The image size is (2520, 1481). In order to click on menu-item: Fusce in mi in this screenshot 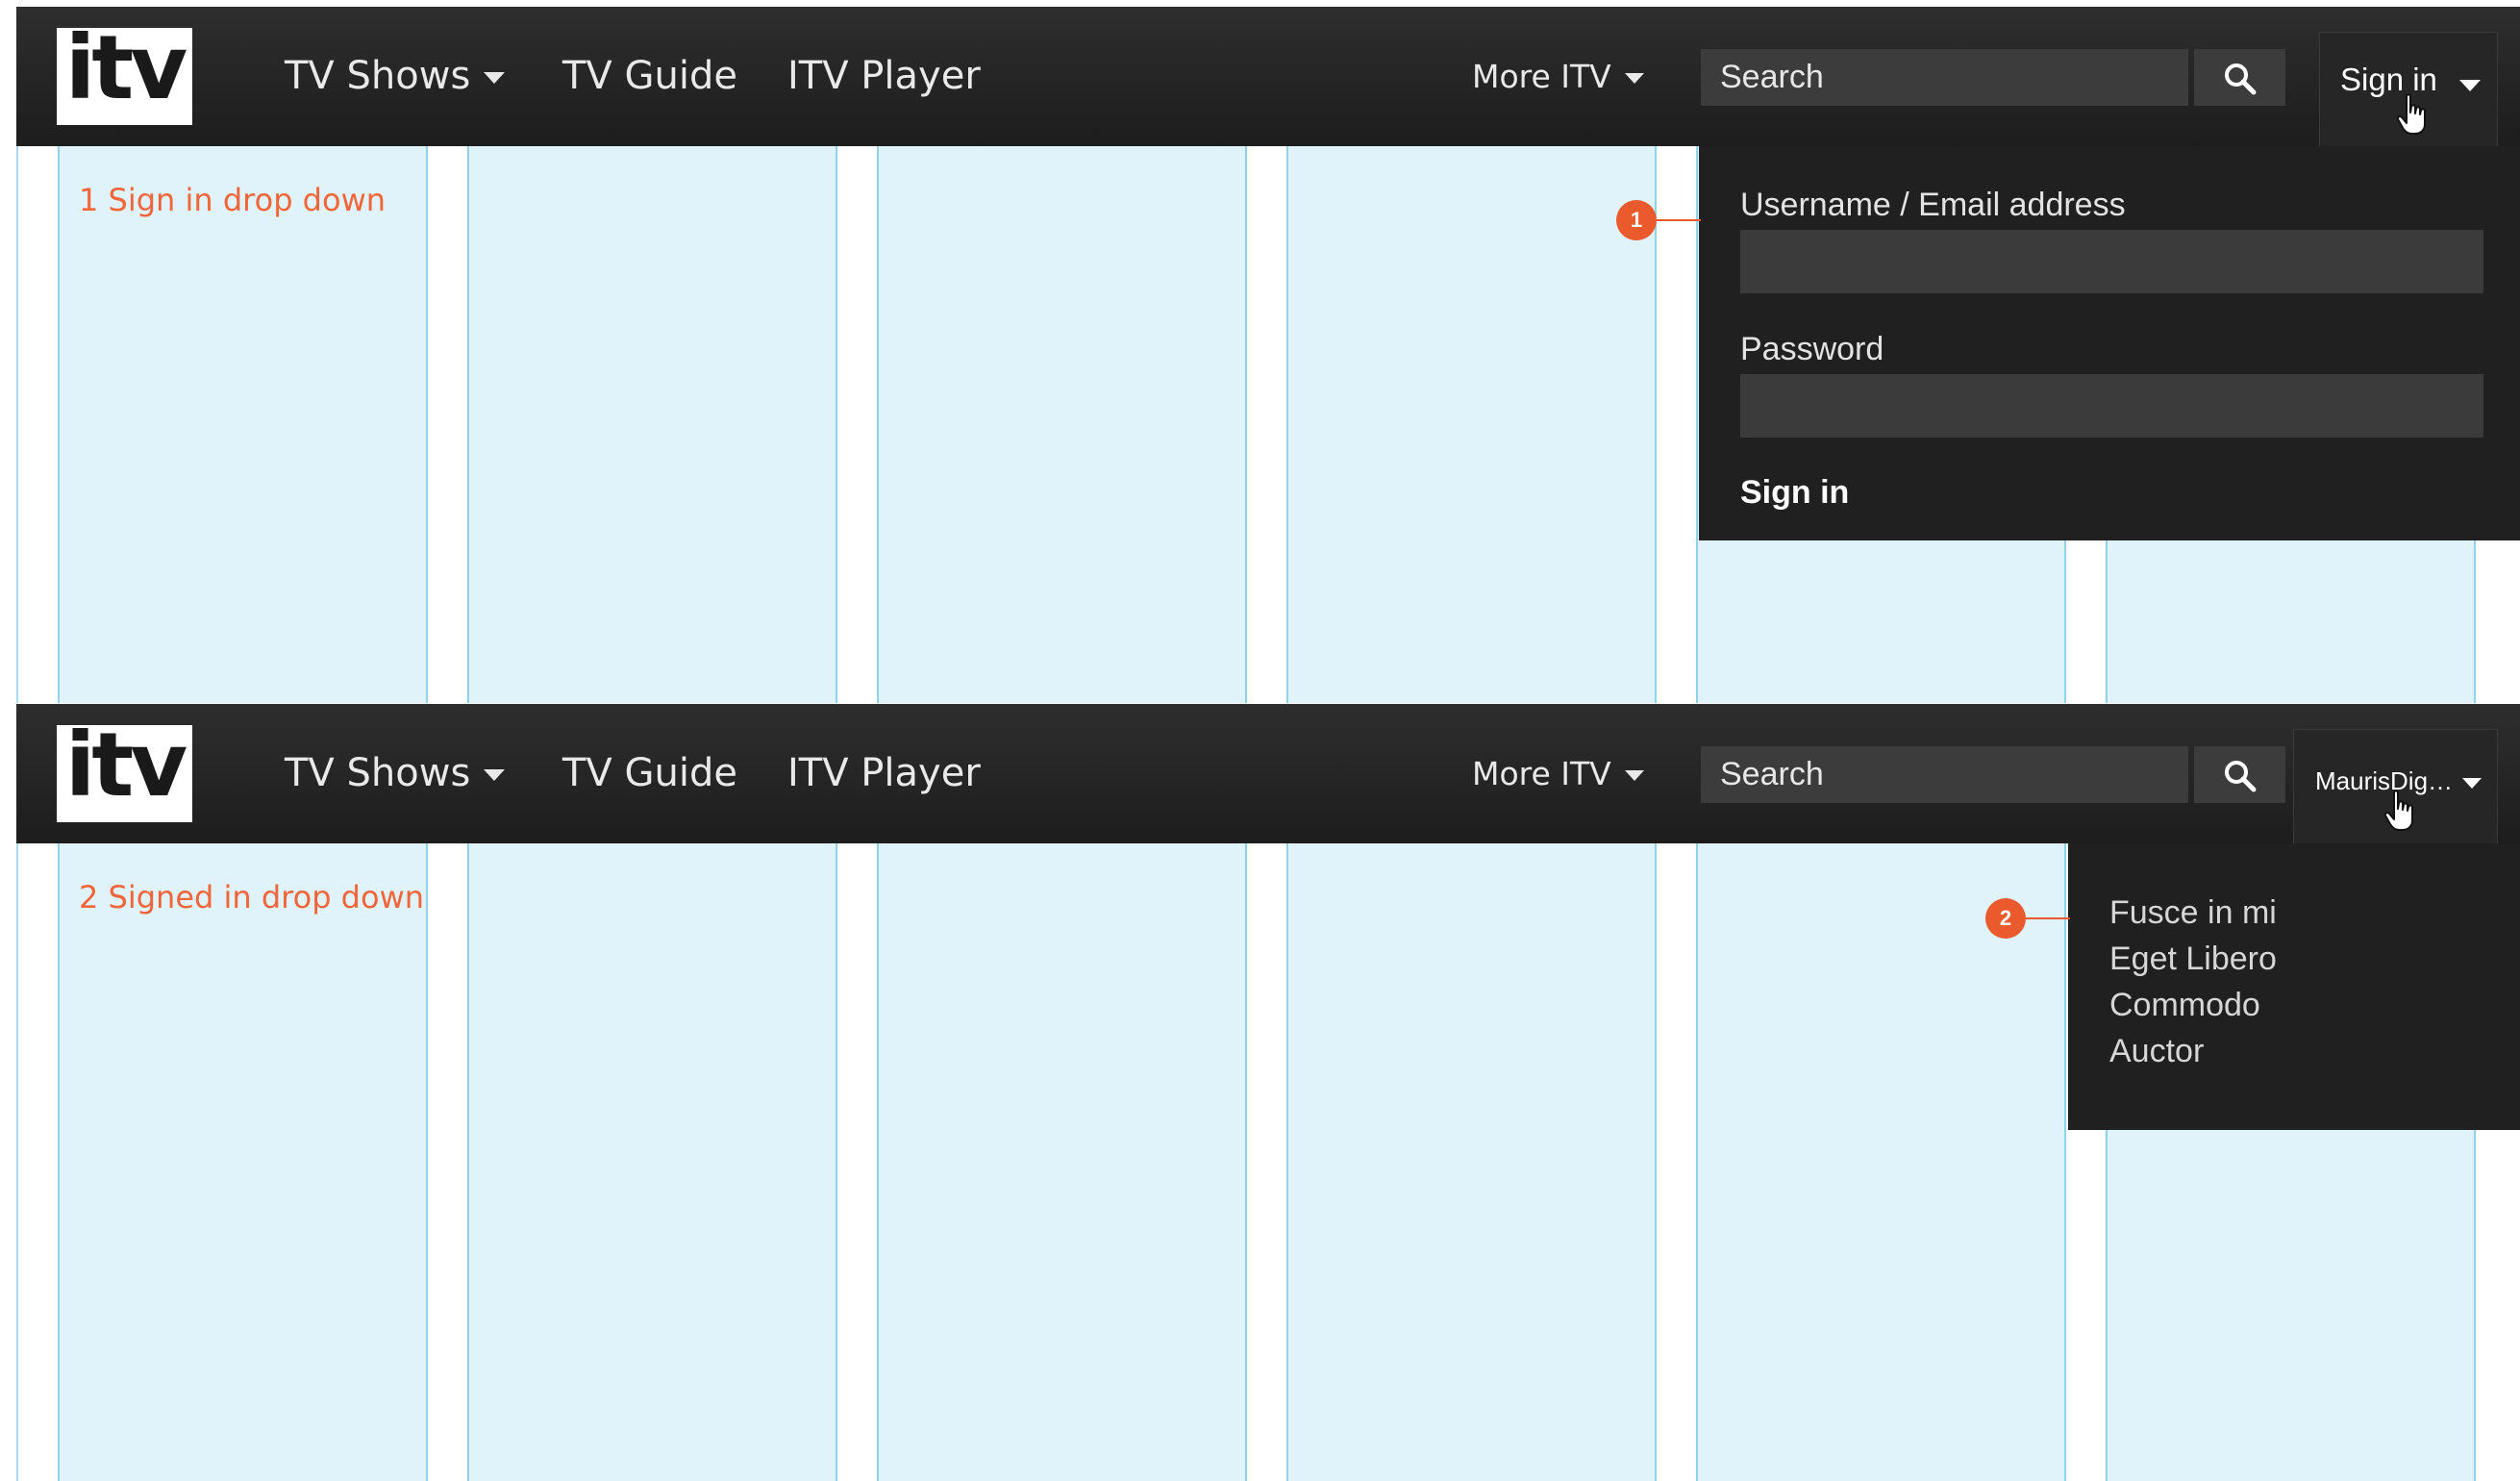, I will do `click(2315, 913)`.